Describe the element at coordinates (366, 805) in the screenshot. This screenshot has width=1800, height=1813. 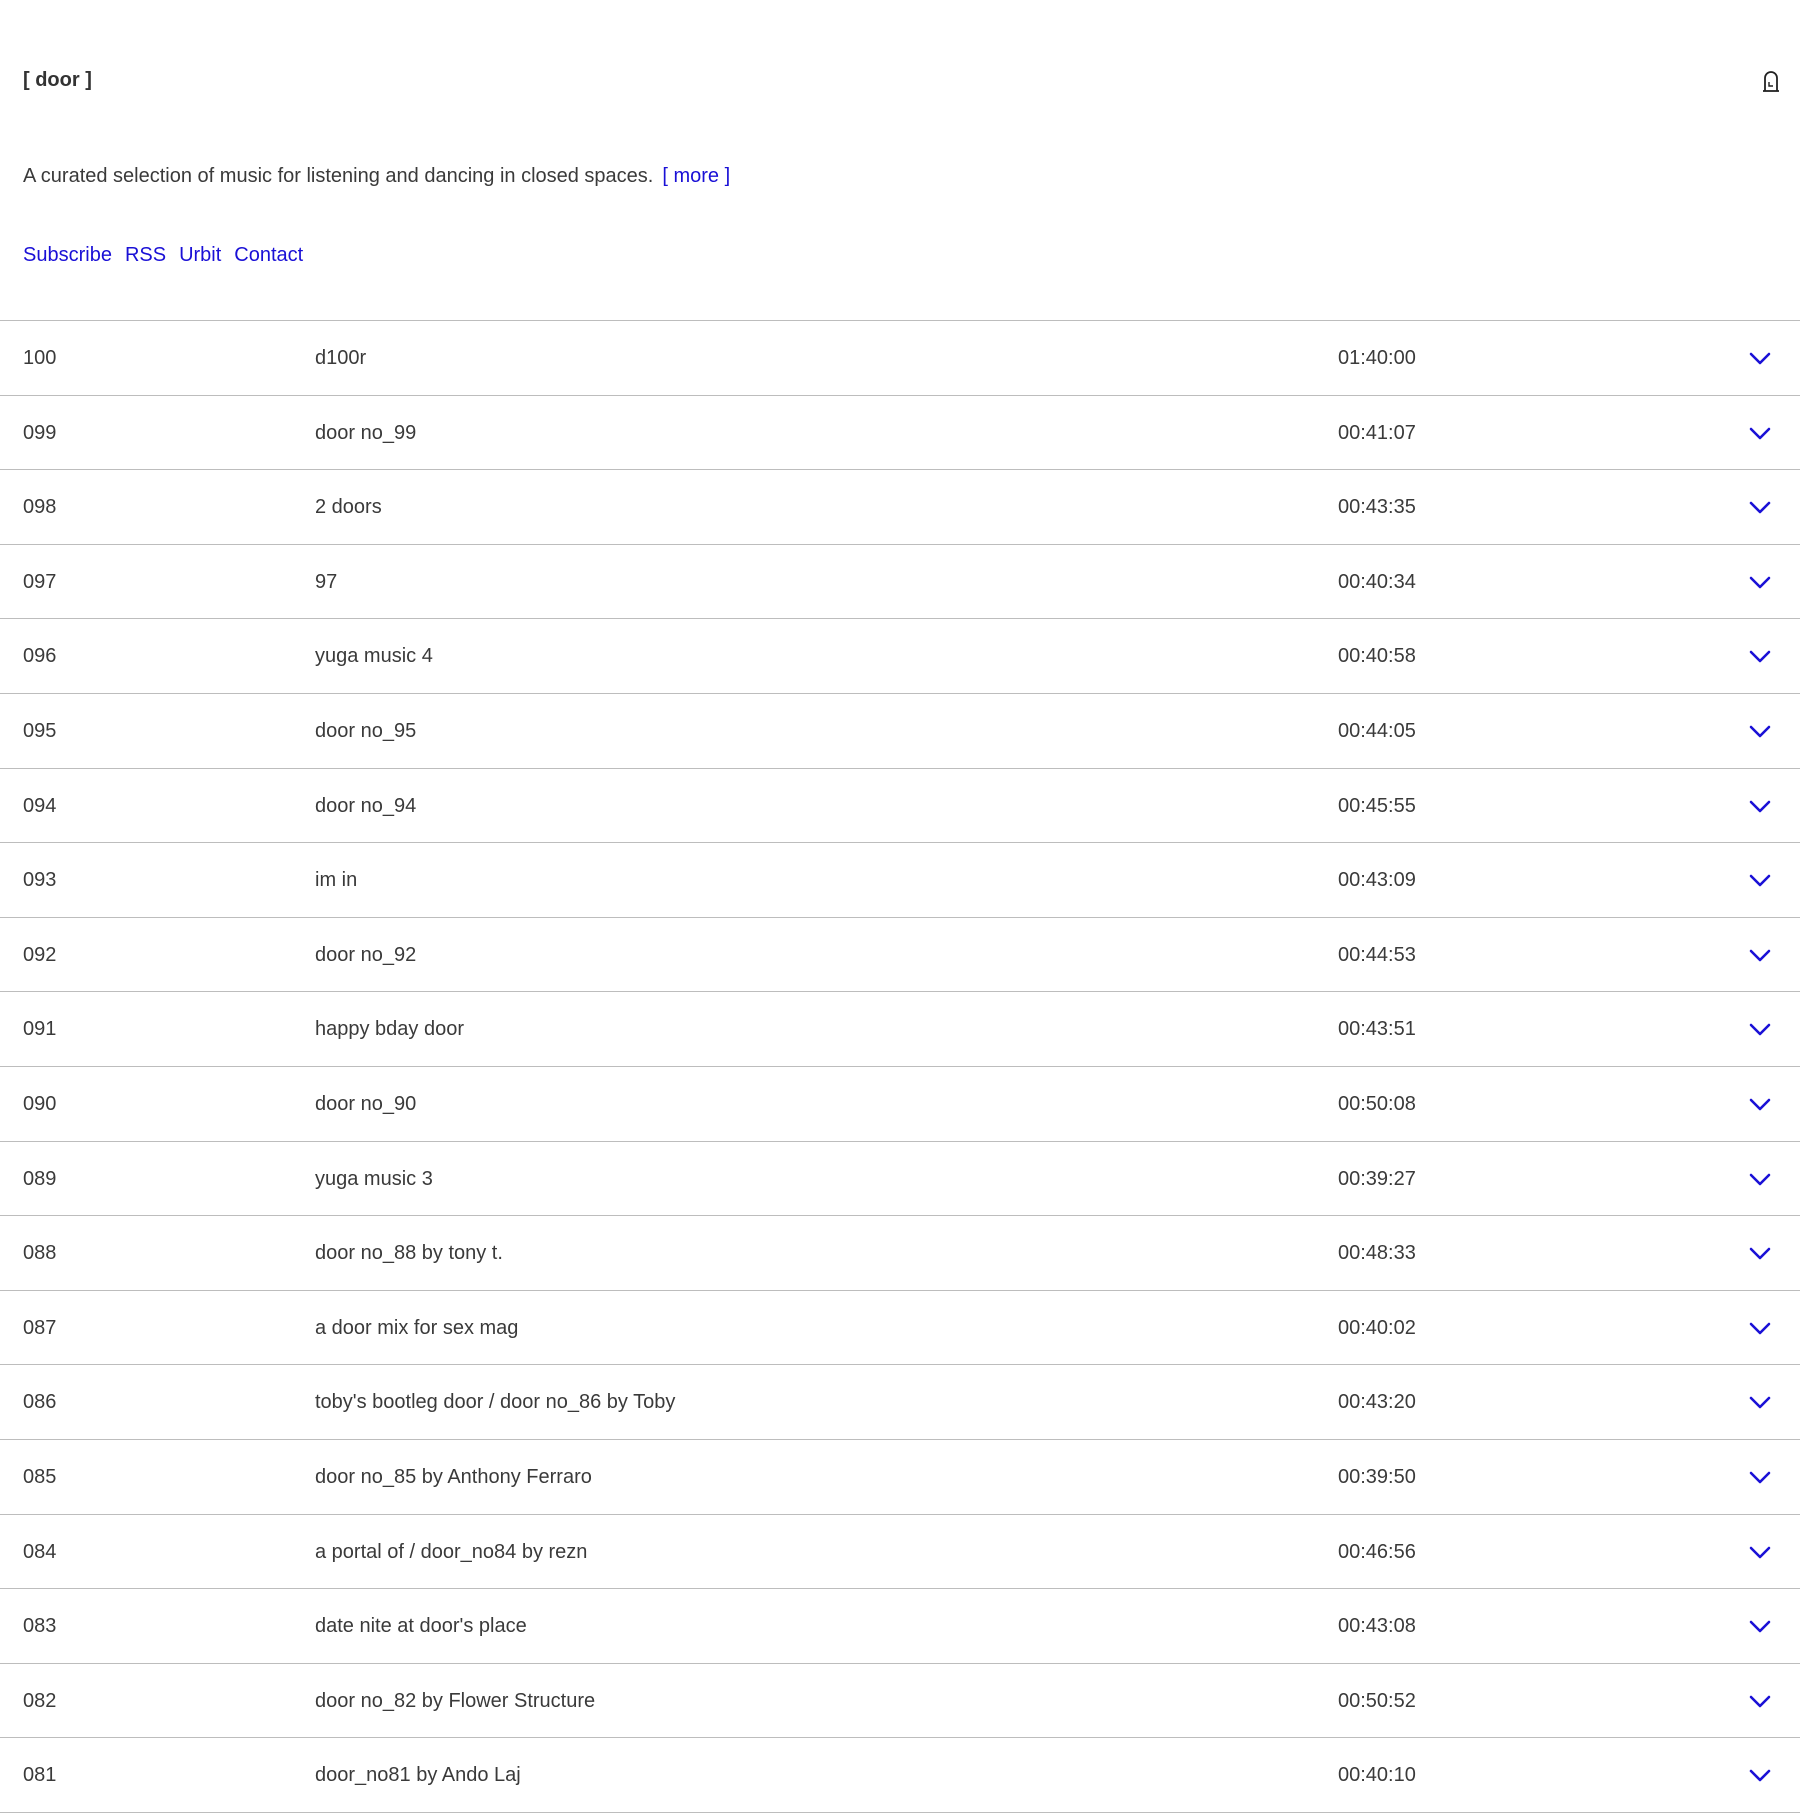
I see `mix-title: door no_94` at that location.